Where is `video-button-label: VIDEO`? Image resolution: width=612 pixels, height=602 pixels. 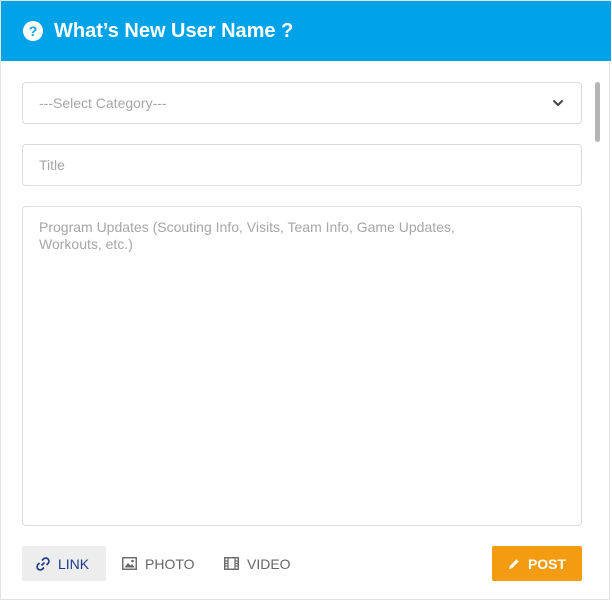
video-button-label: VIDEO is located at coordinates (269, 563).